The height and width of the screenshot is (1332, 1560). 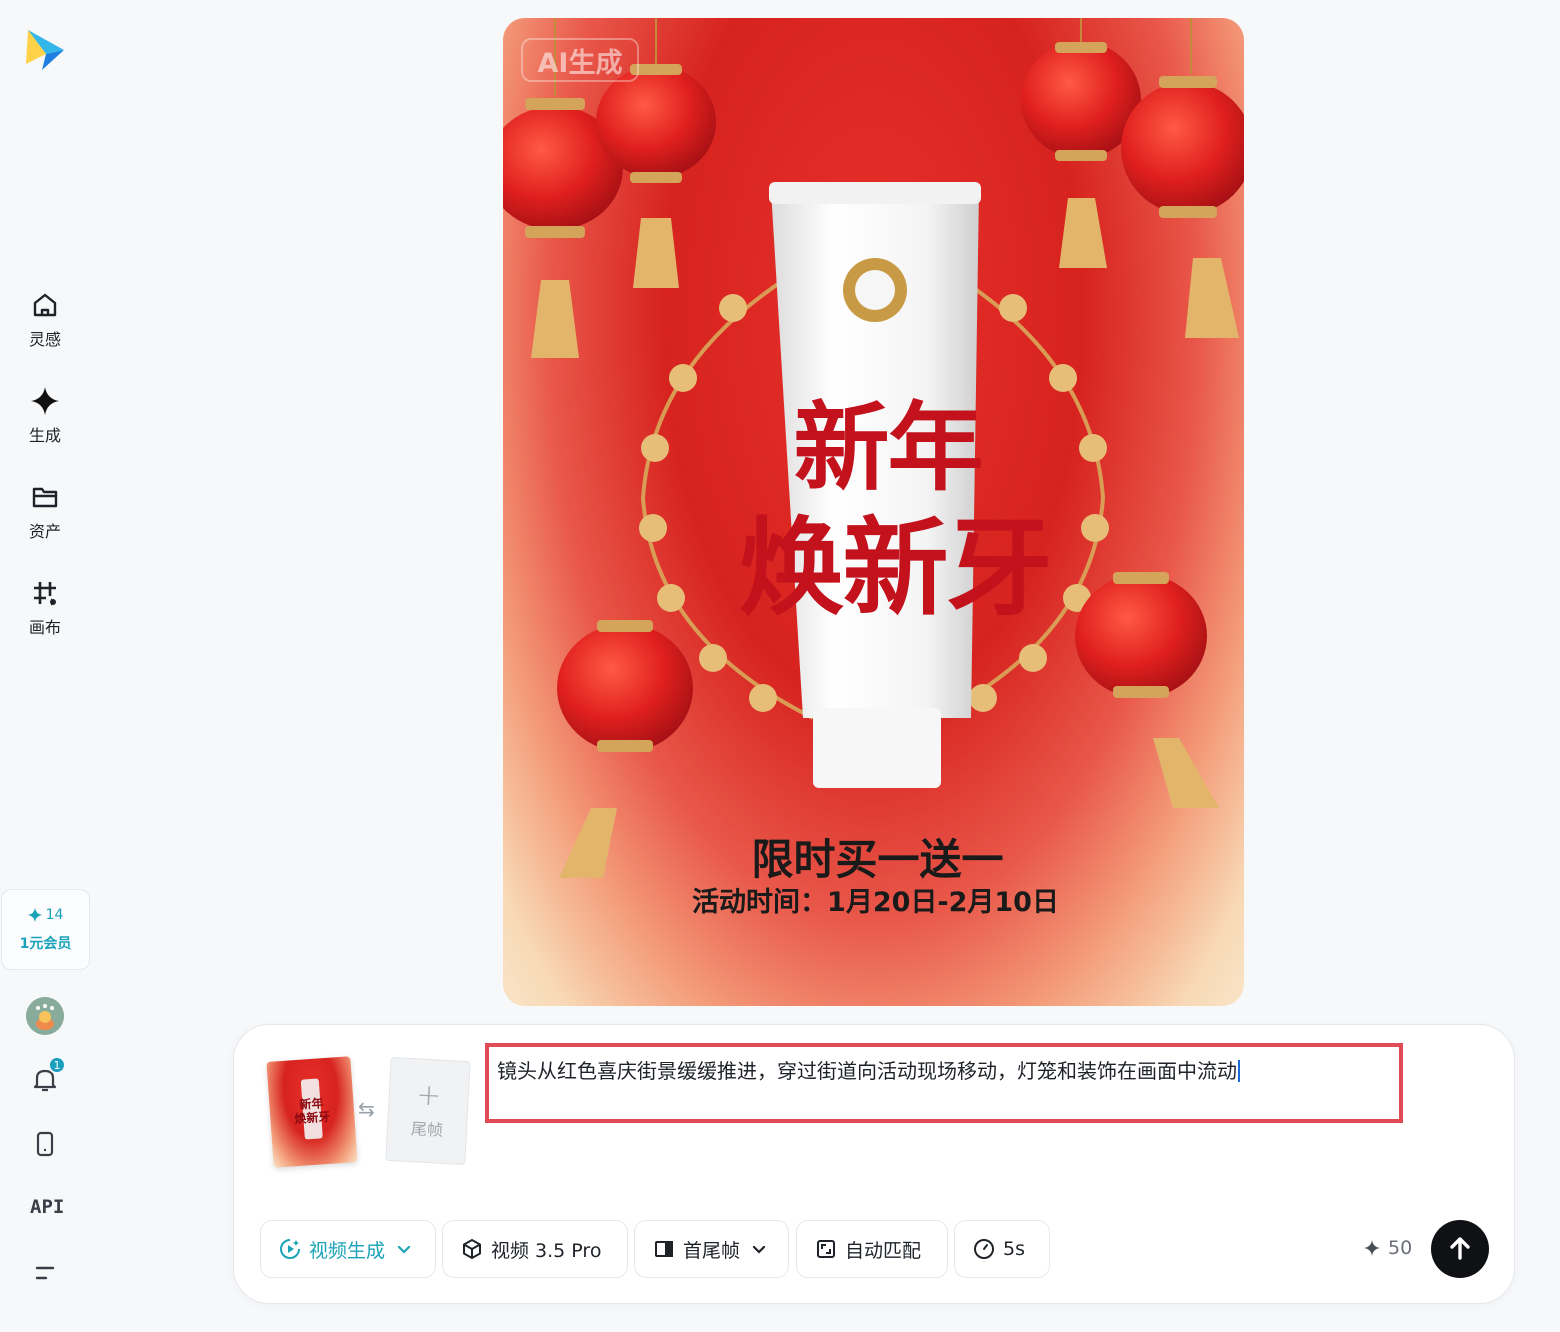 I want to click on phone-icon, so click(x=45, y=1144).